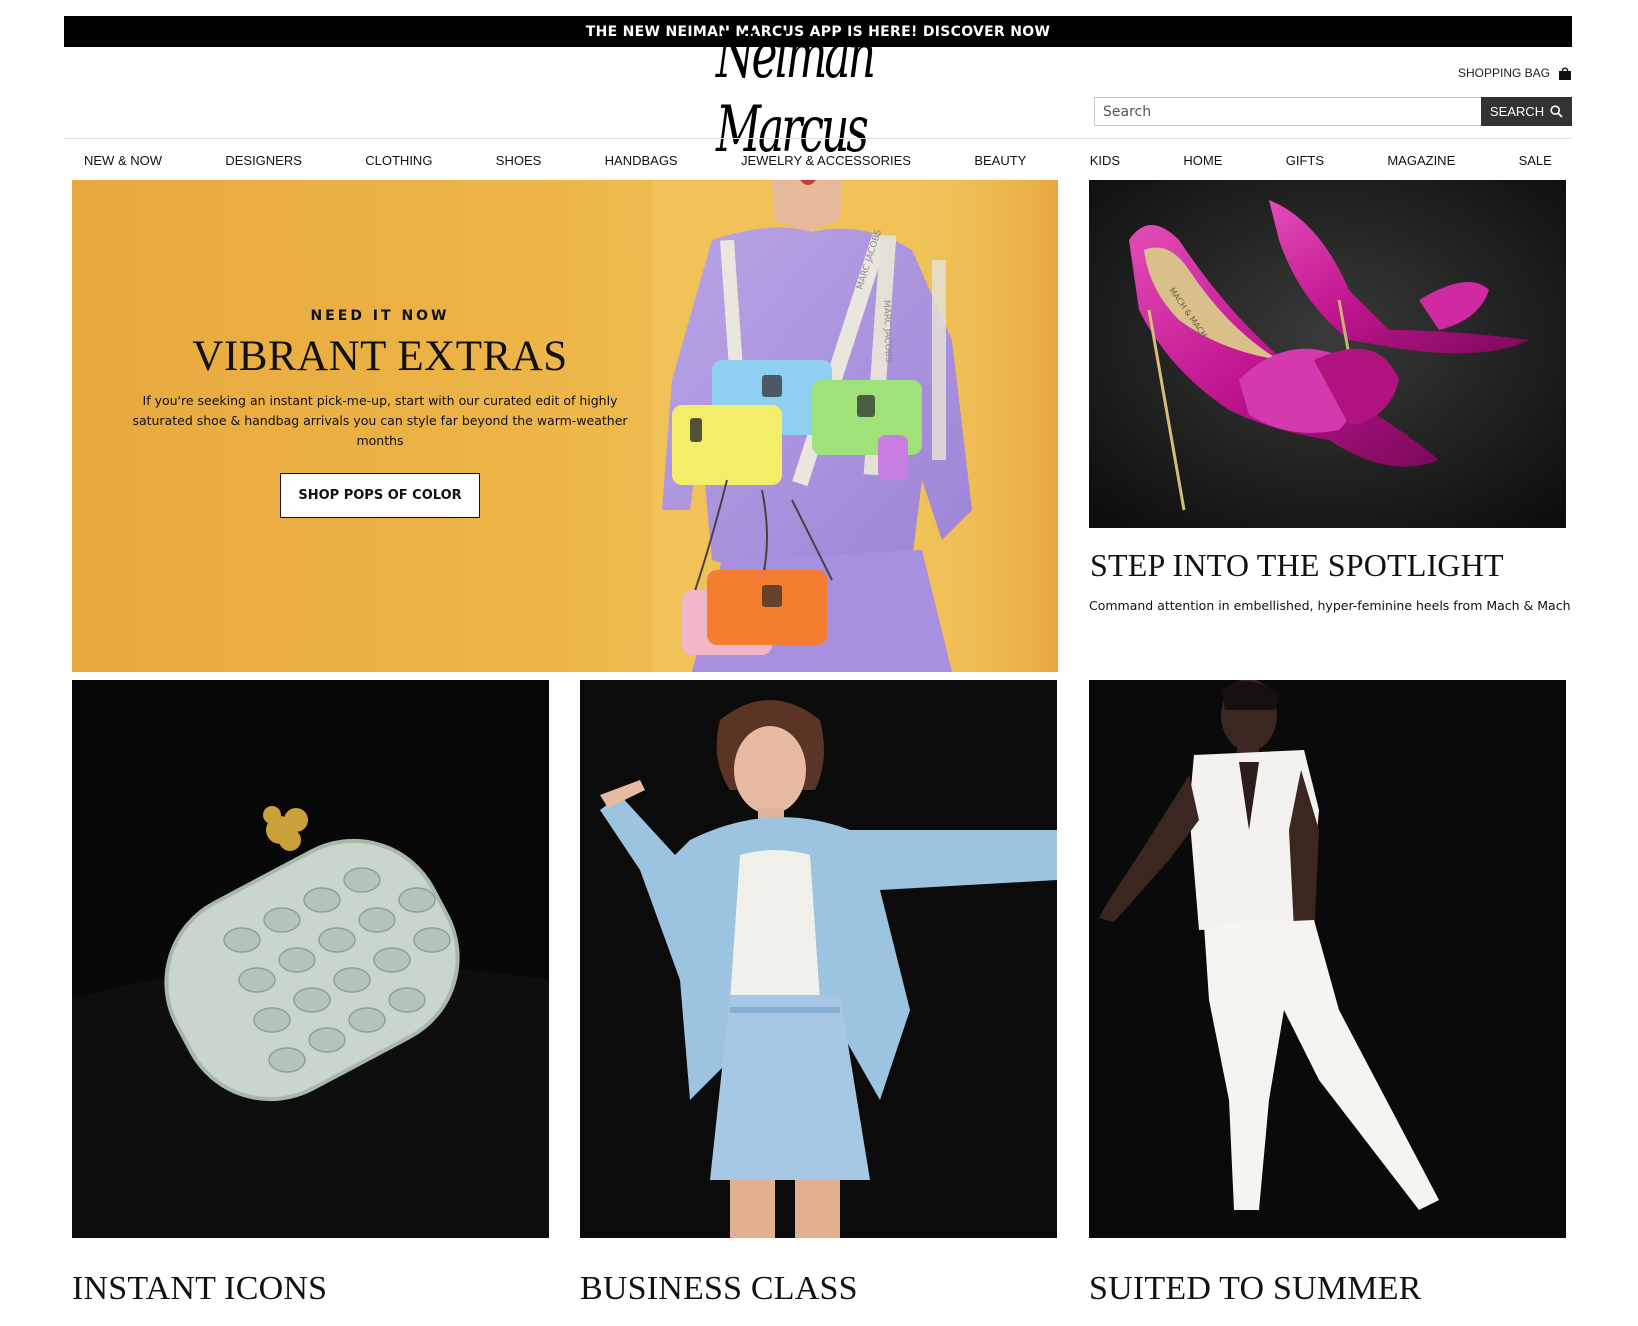 The image size is (1638, 1326). Describe the element at coordinates (1297, 565) in the screenshot. I see `spotlight-title: STEP INTO THE SPOTLIGHT` at that location.